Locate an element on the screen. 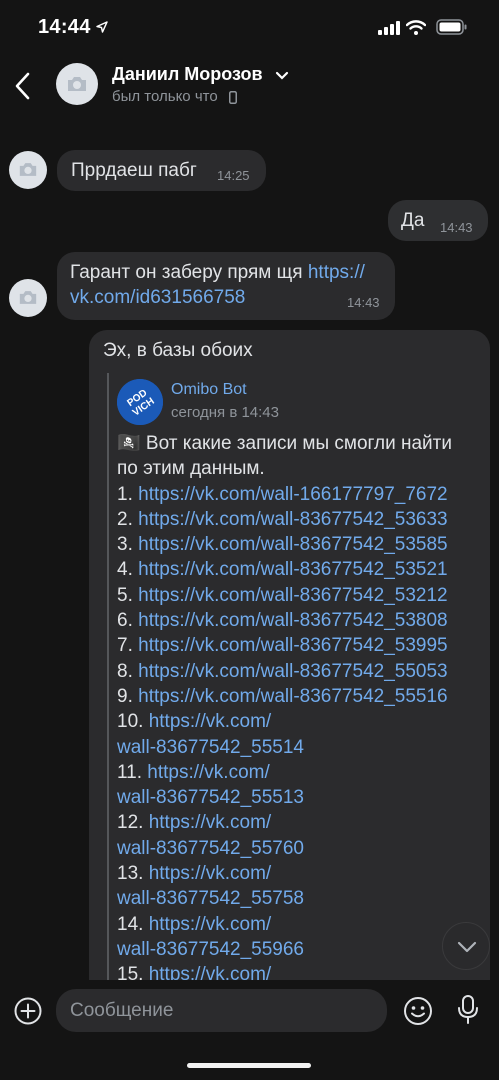  chevron-left-icon is located at coordinates (23, 86).